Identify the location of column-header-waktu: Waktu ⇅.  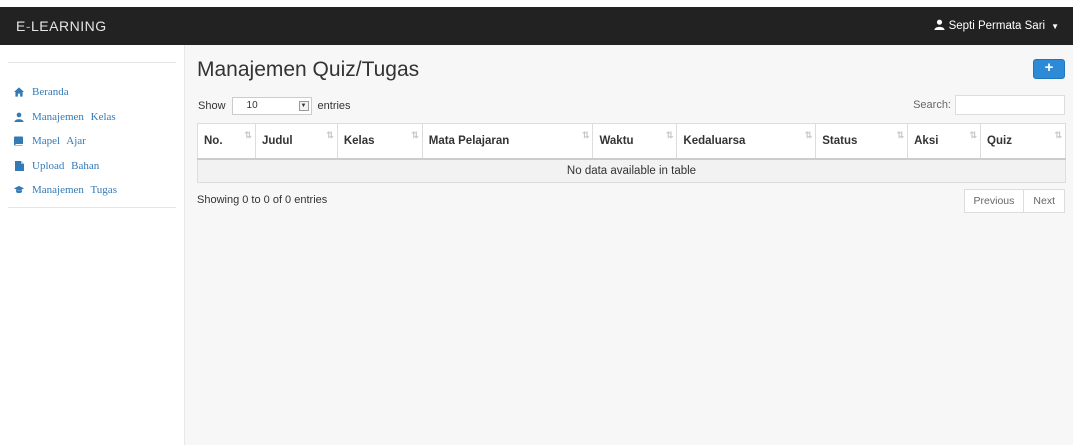
(635, 141).